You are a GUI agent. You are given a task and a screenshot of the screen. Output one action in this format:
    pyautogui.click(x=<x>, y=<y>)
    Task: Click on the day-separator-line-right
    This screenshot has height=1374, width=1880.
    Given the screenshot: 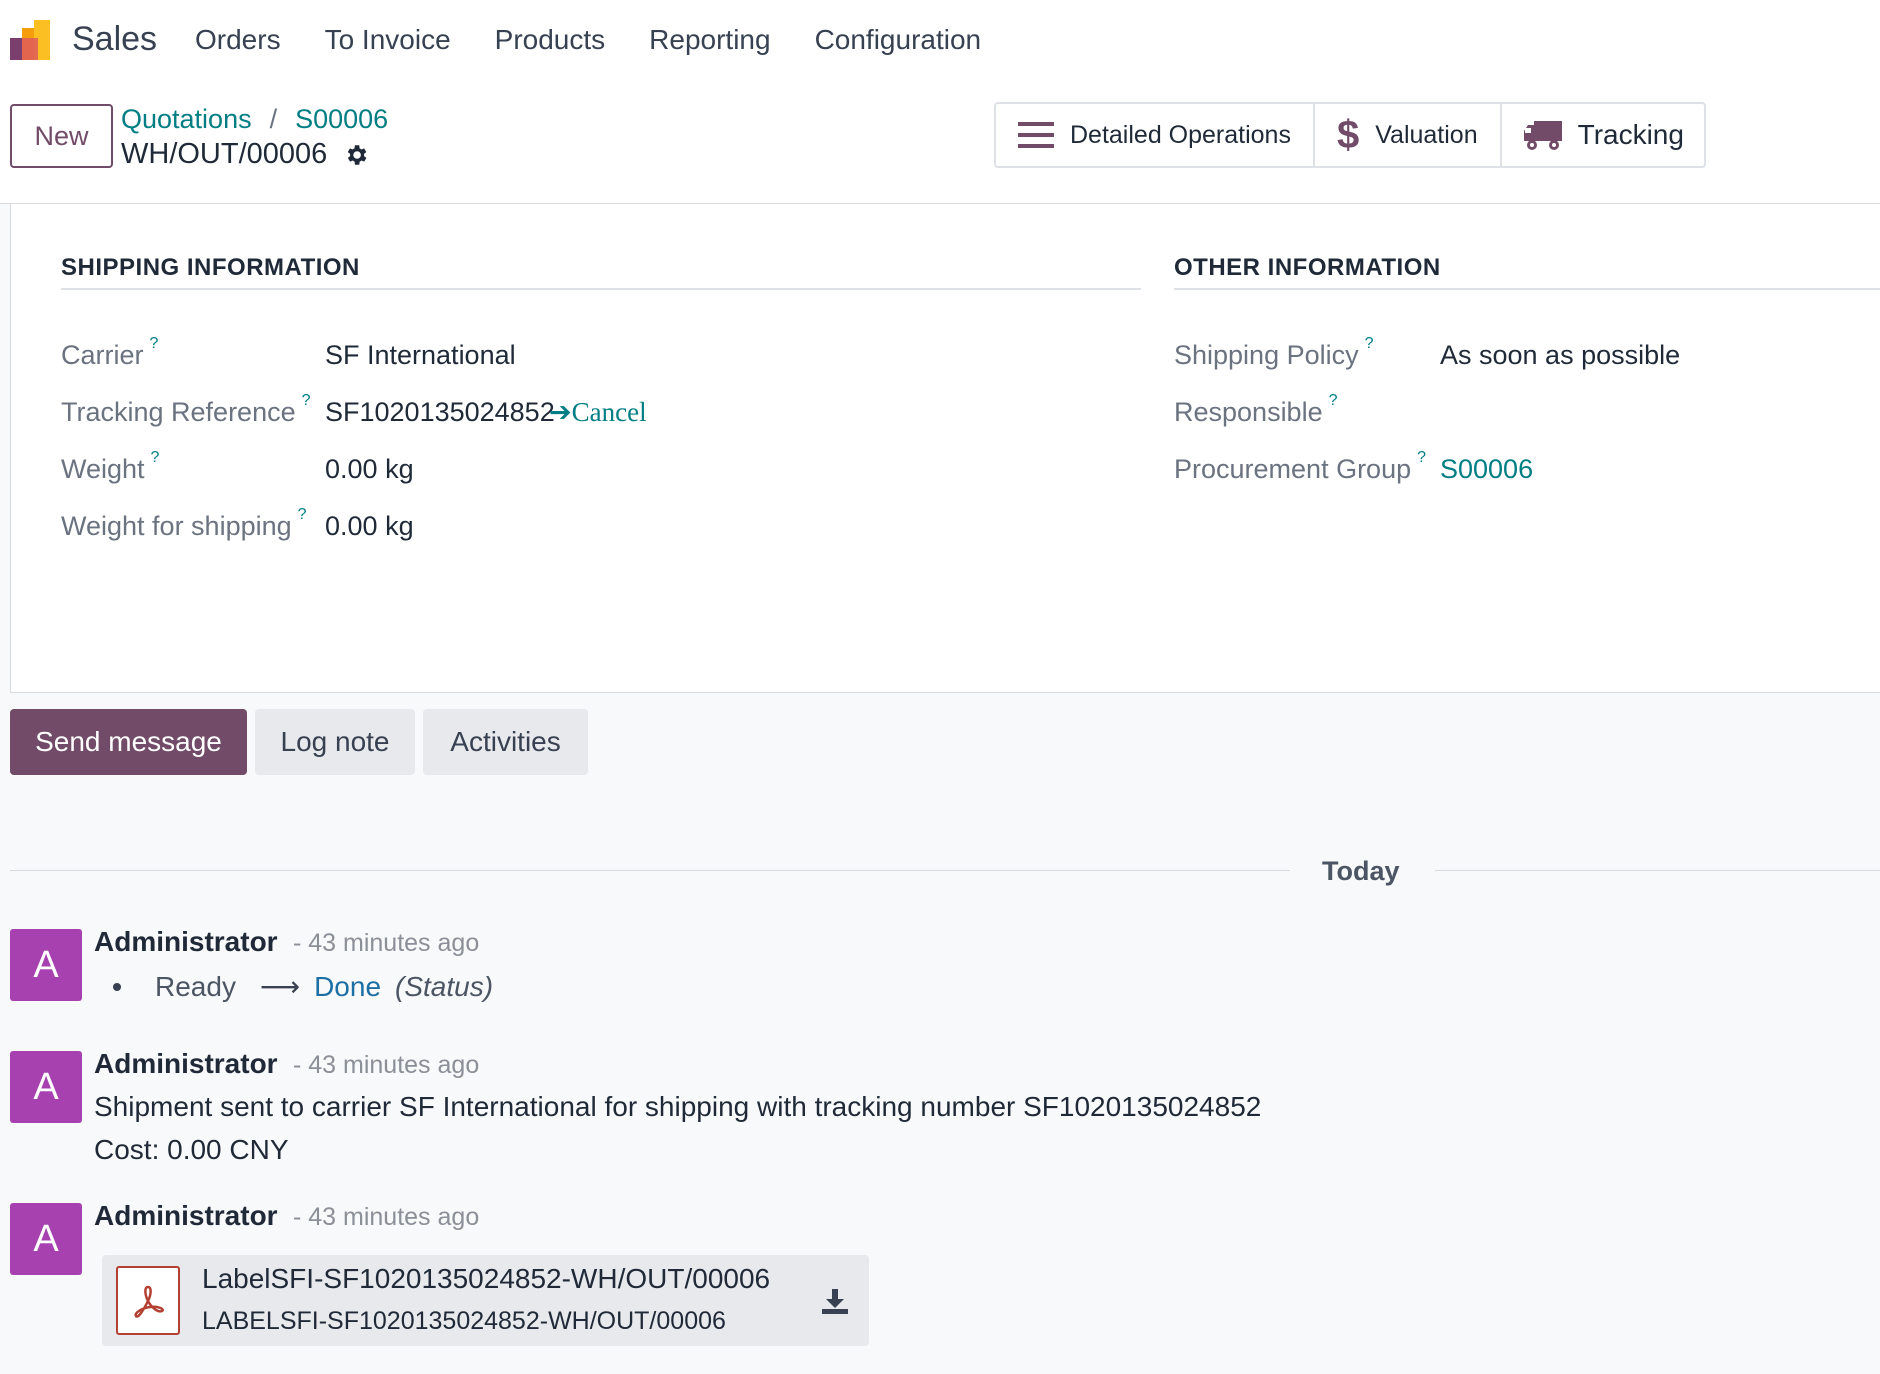 What is the action you would take?
    pyautogui.click(x=1657, y=870)
    